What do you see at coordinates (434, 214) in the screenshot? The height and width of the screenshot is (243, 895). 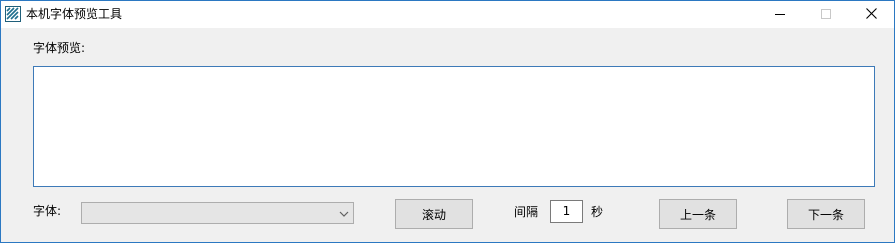 I see `scroll-button: 滚动` at bounding box center [434, 214].